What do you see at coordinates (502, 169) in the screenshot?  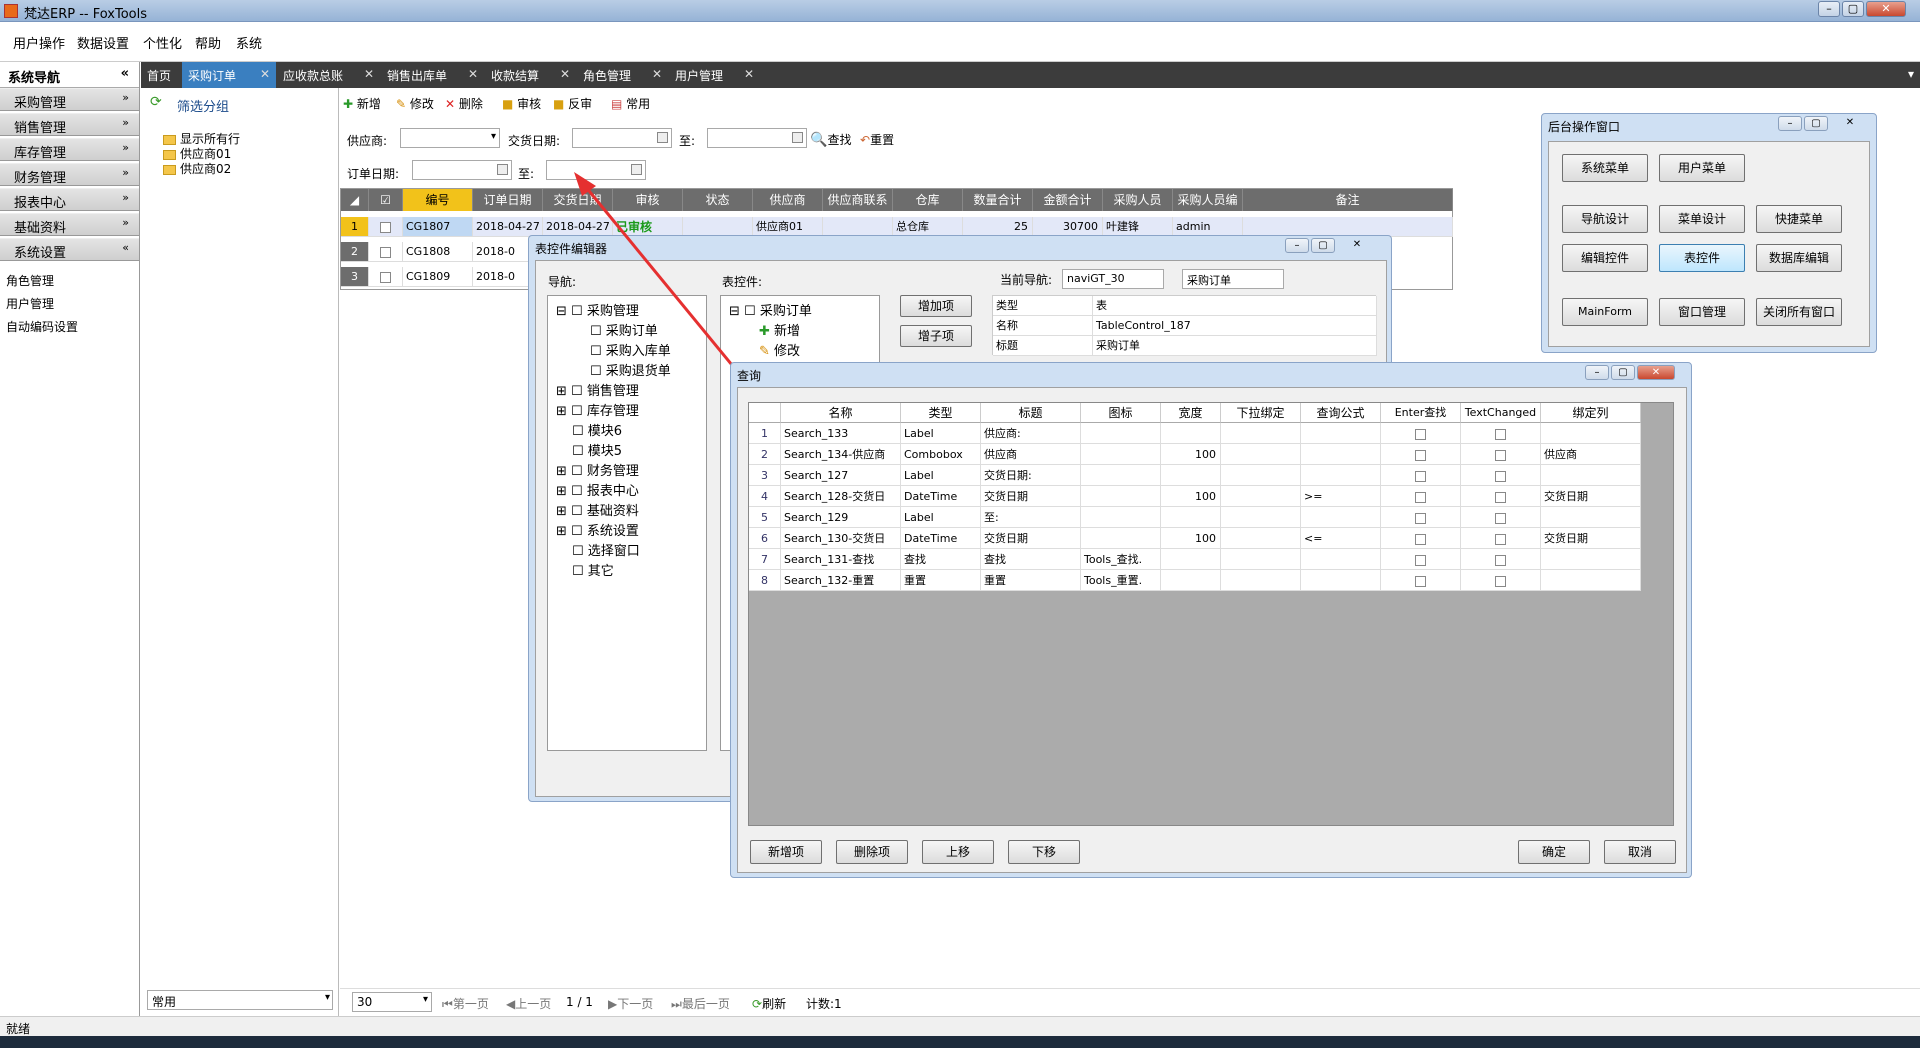 I see `calendar-icon` at bounding box center [502, 169].